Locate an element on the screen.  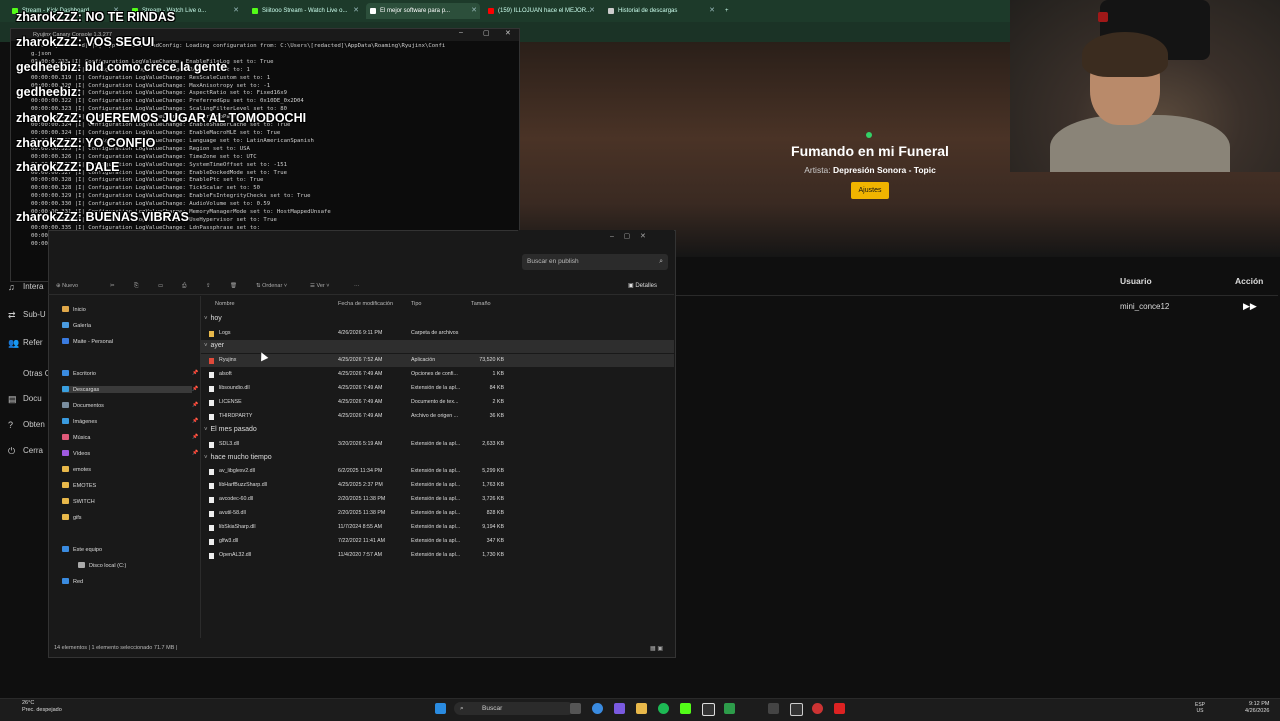
column-size: Tamaño is located at coordinates (481, 304).